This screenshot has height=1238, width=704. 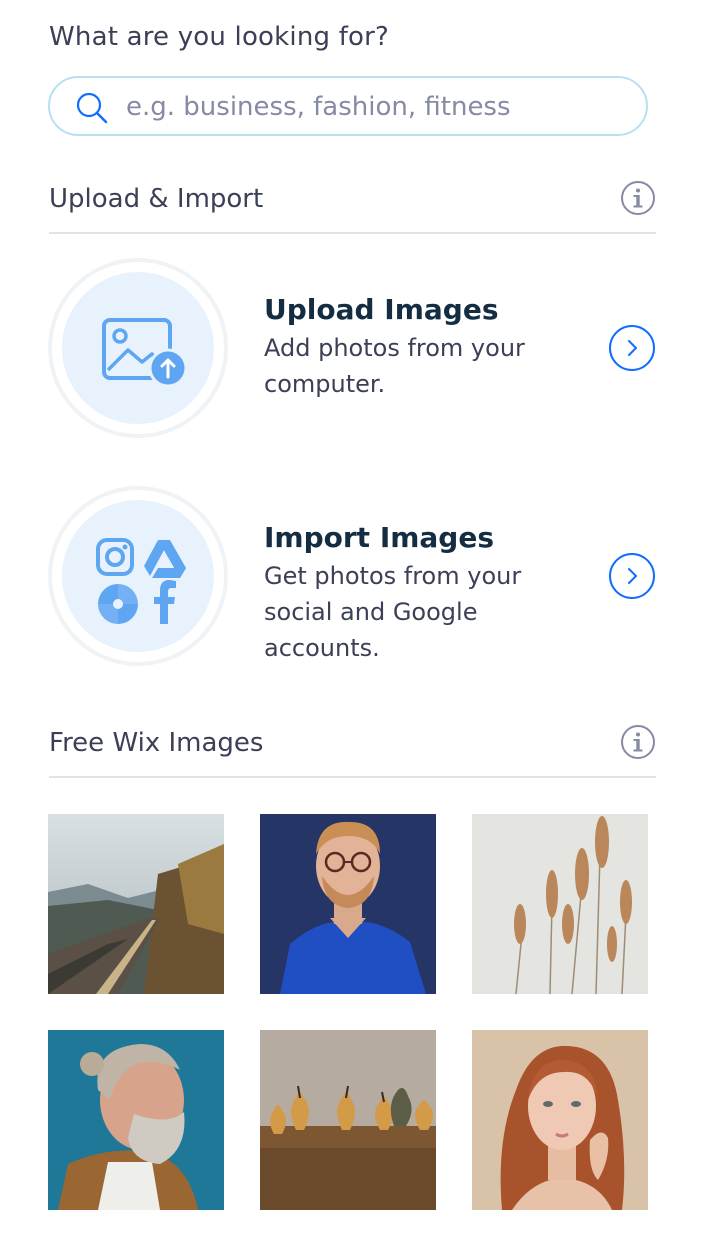 What do you see at coordinates (92, 108) in the screenshot?
I see `search-icon` at bounding box center [92, 108].